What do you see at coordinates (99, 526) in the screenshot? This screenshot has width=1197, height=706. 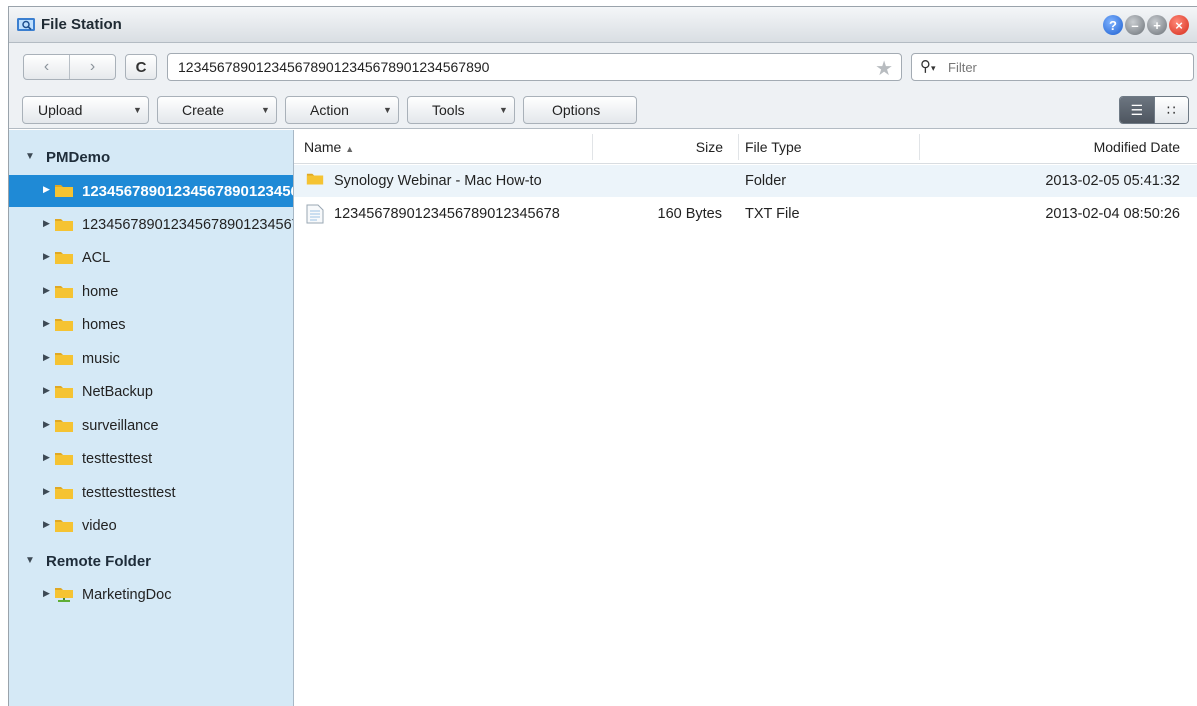 I see `sidebar-folder-label: video` at bounding box center [99, 526].